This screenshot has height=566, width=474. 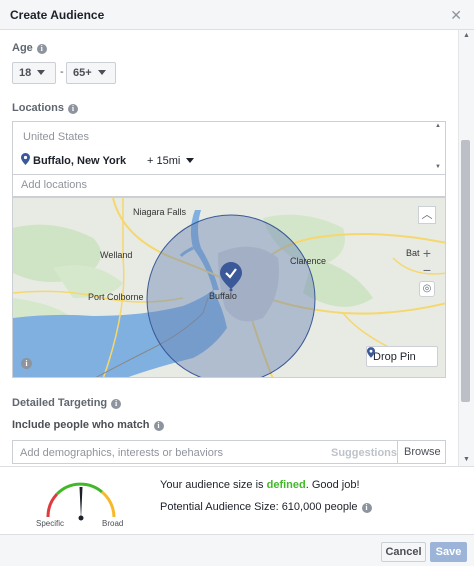 I want to click on locations-scrollbar: ▲ ▼, so click(x=439, y=148).